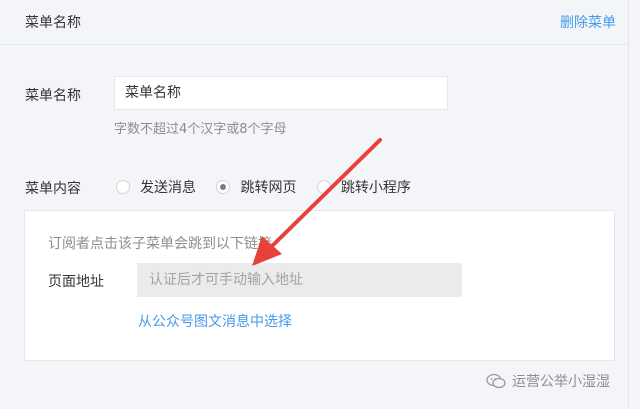  I want to click on radio-label: 跳转网页, so click(268, 188).